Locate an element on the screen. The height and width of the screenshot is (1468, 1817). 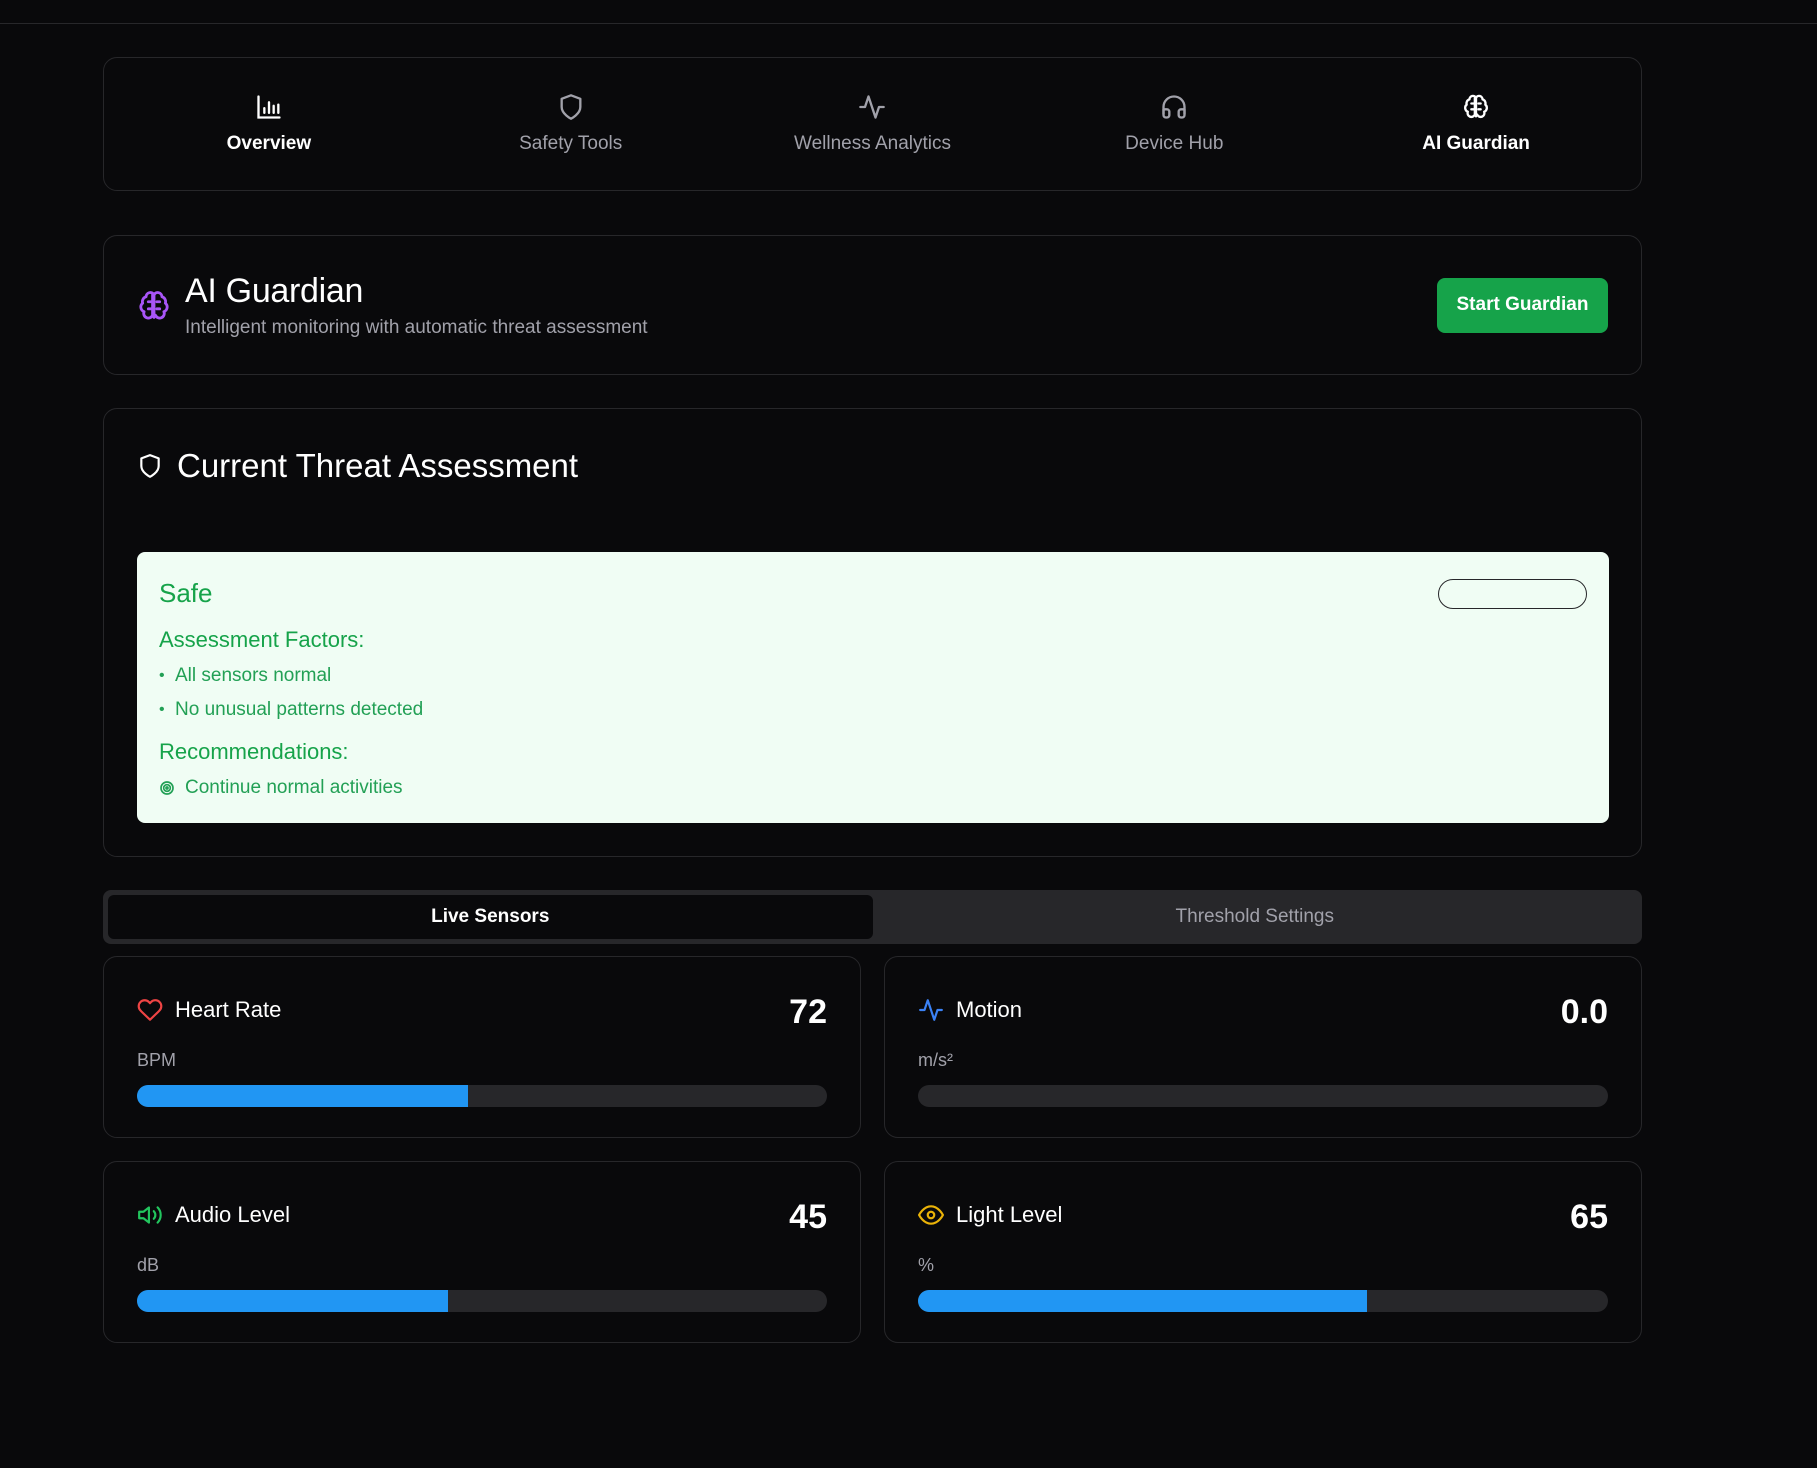
eye-icon is located at coordinates (931, 1215).